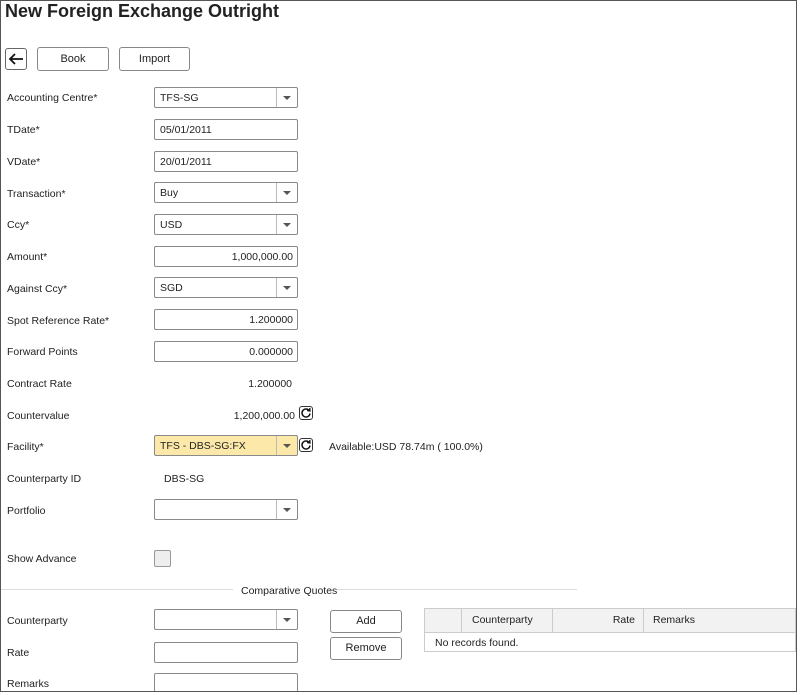  I want to click on add-quote-button: Add, so click(366, 621).